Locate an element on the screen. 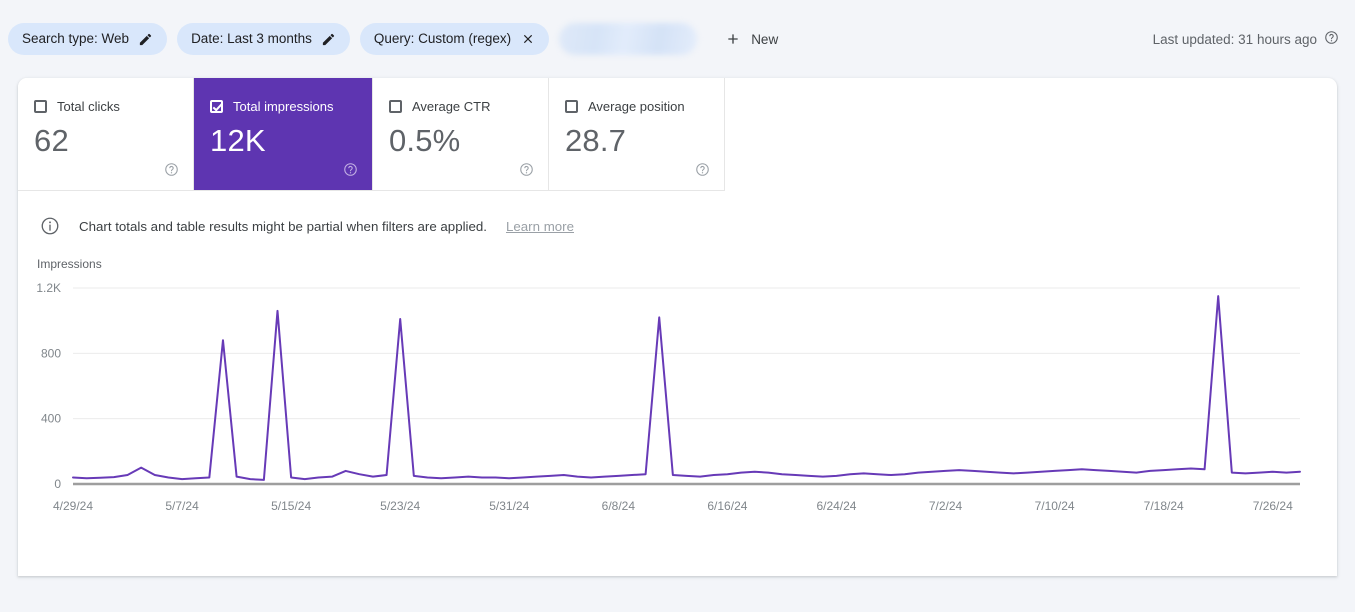 The height and width of the screenshot is (612, 1355). edit-date-icon is located at coordinates (328, 39).